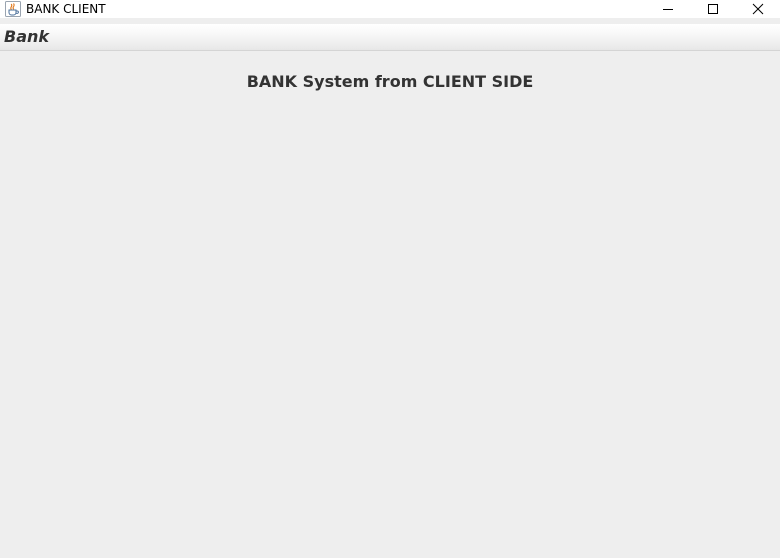 This screenshot has width=780, height=558. I want to click on minimize-icon, so click(668, 9).